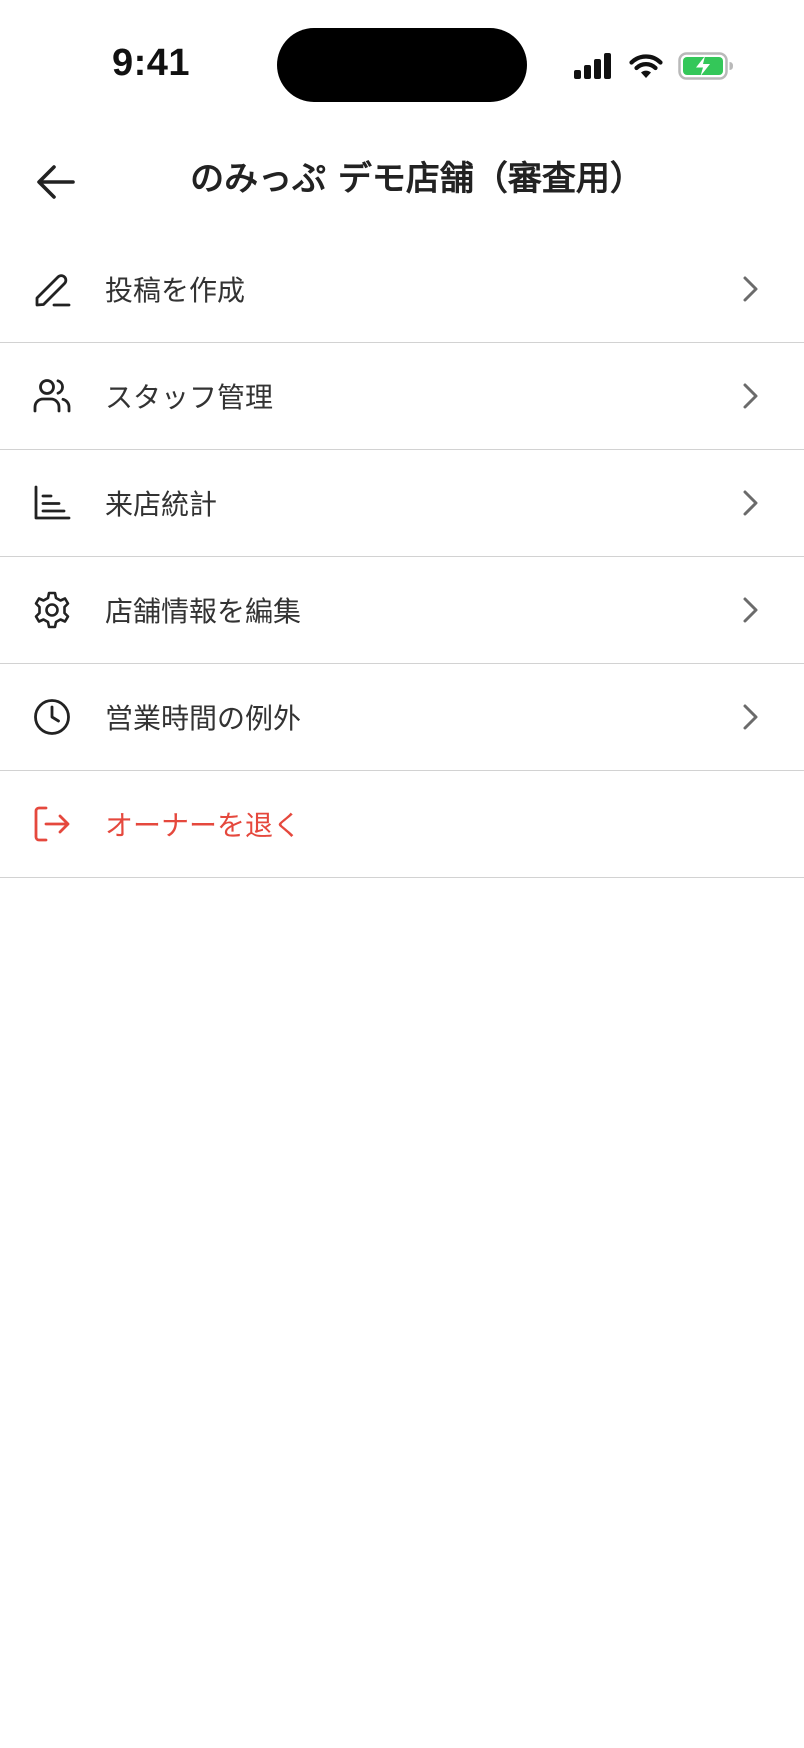  Describe the element at coordinates (52, 503) in the screenshot. I see `chart-icon` at that location.